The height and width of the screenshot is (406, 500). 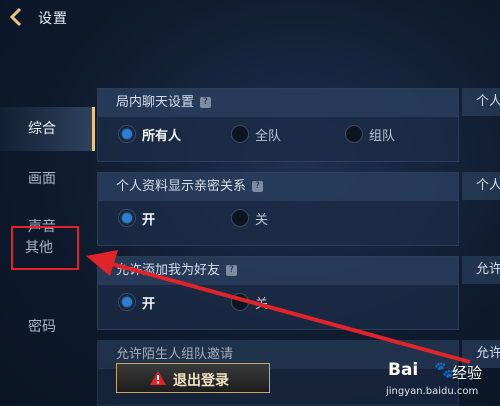 I want to click on panel-header: 允许添加我为好友?, so click(x=278, y=271).